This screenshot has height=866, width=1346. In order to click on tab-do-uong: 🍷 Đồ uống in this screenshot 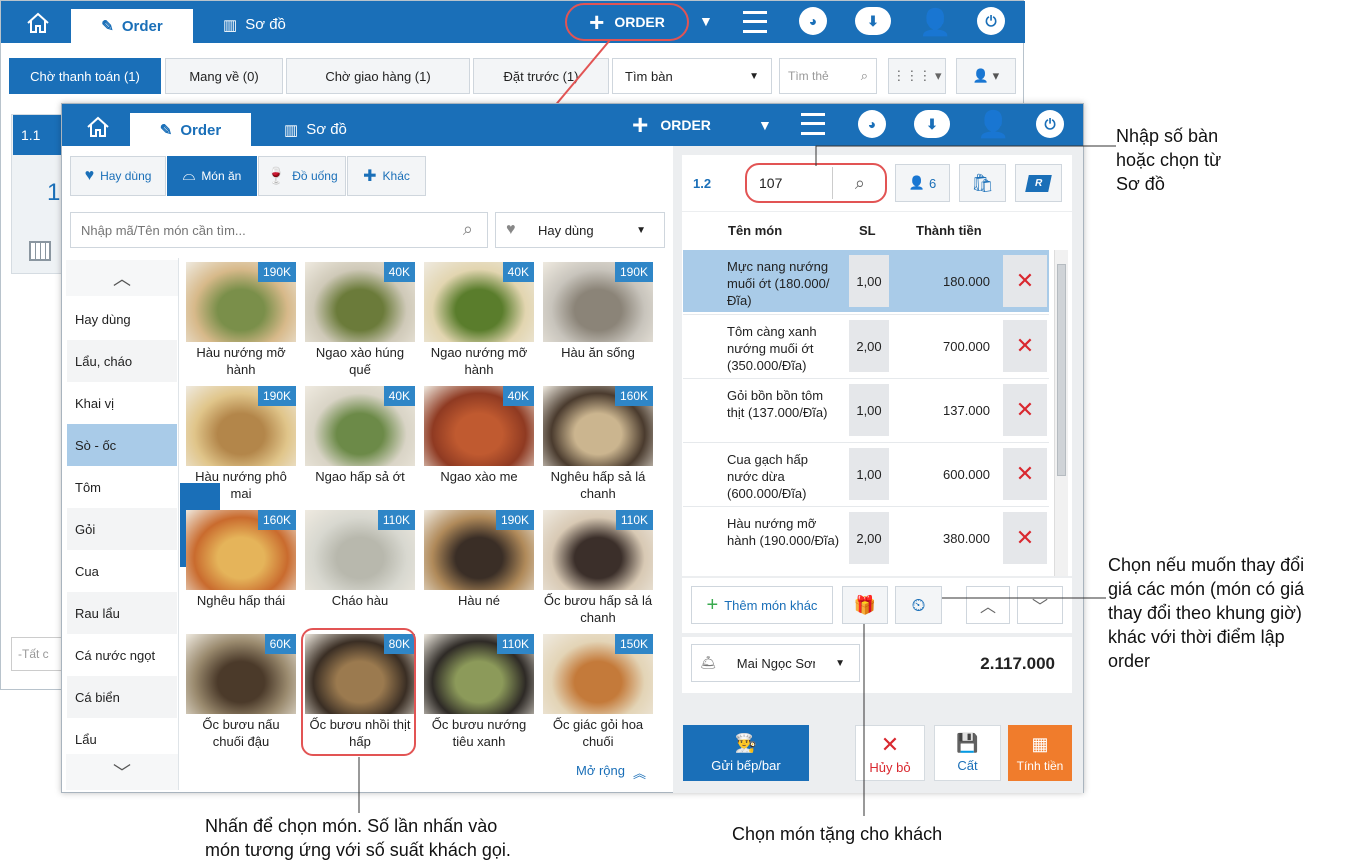, I will do `click(302, 176)`.